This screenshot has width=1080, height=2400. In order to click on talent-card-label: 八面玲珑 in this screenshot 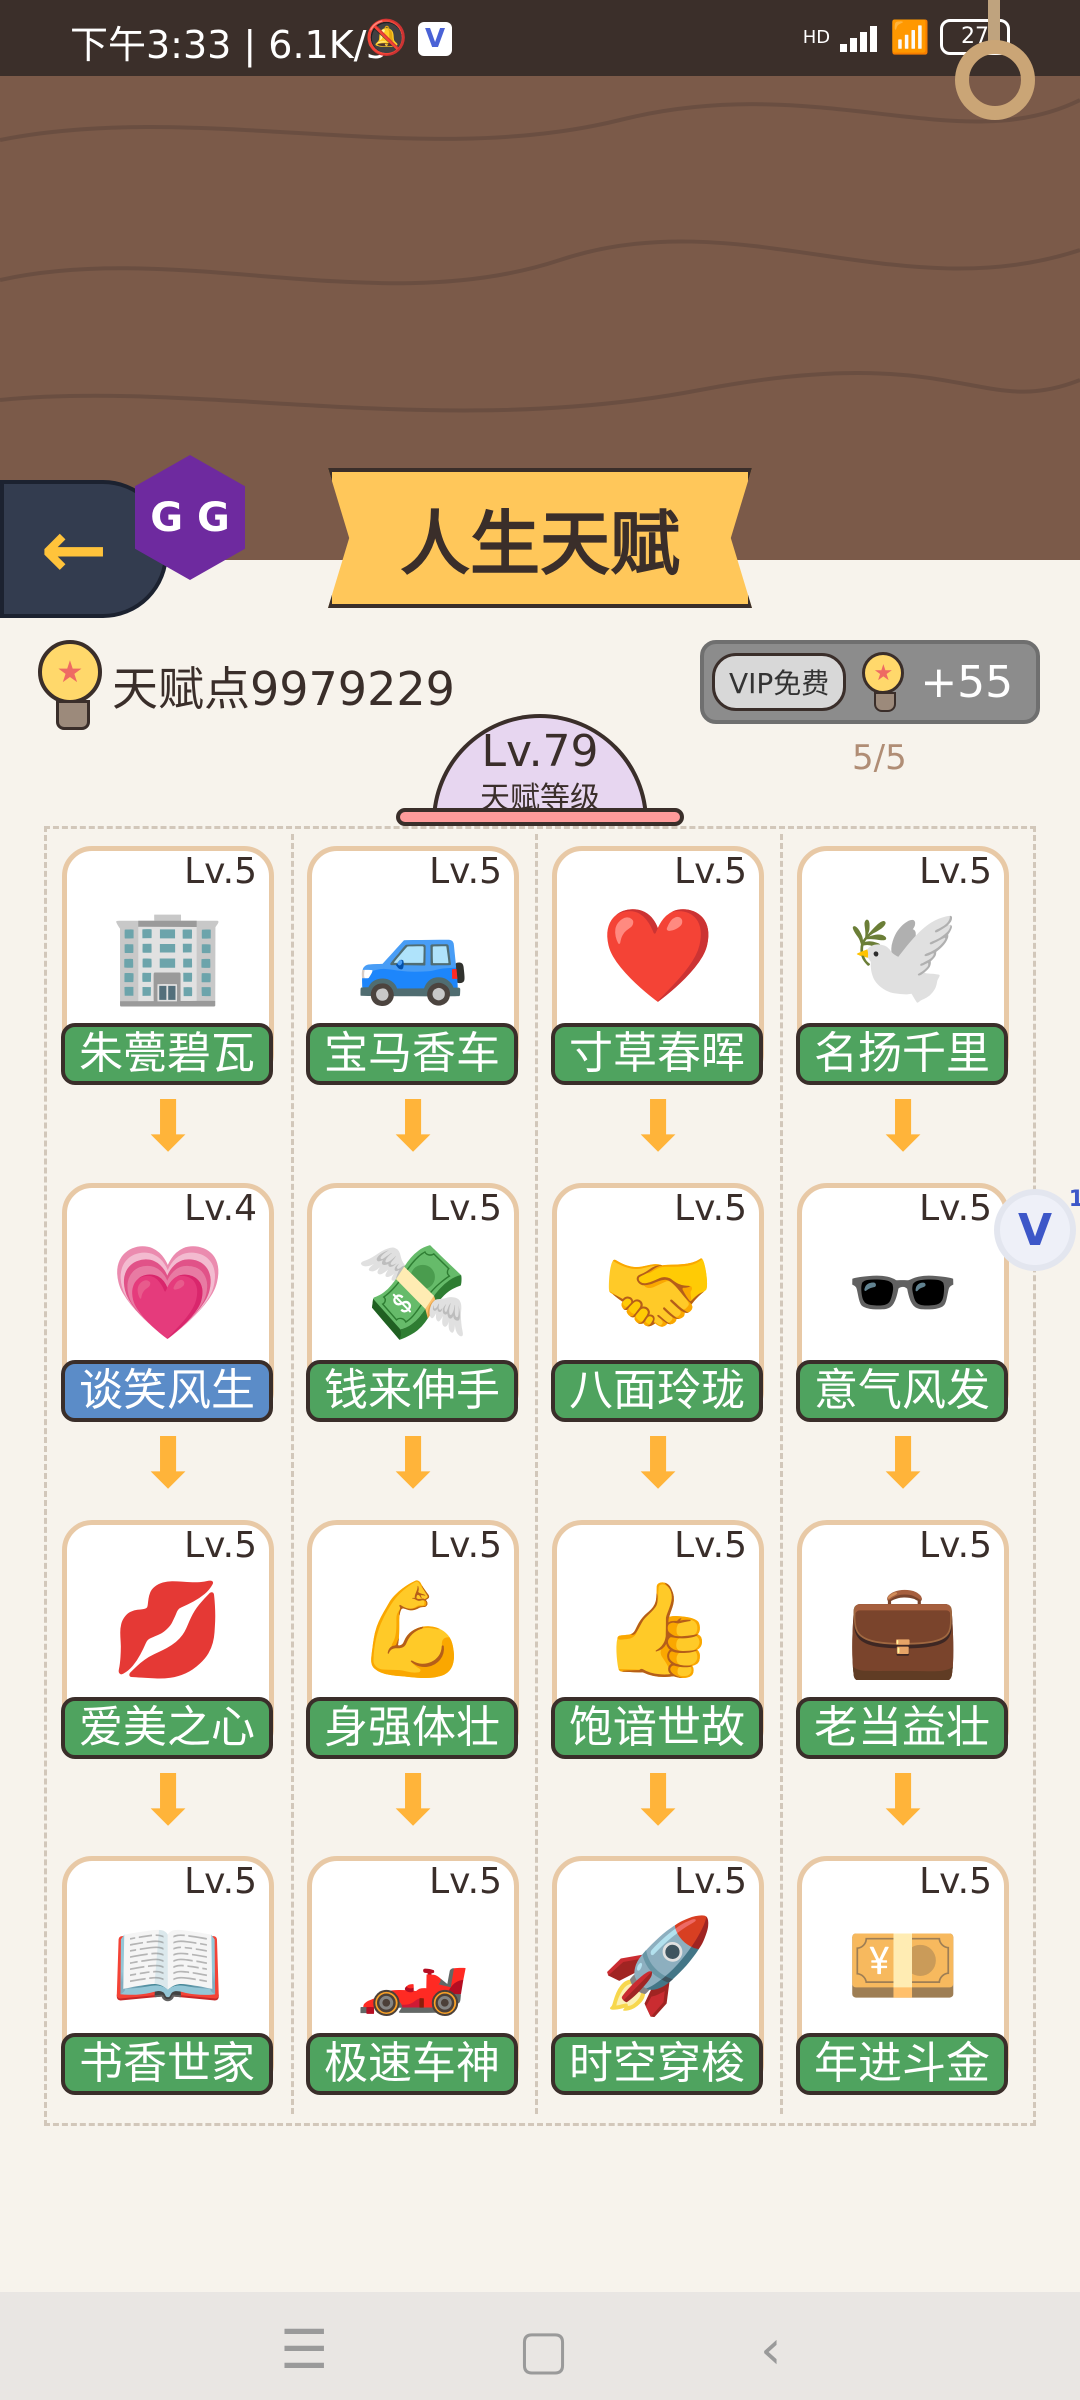, I will do `click(657, 1391)`.